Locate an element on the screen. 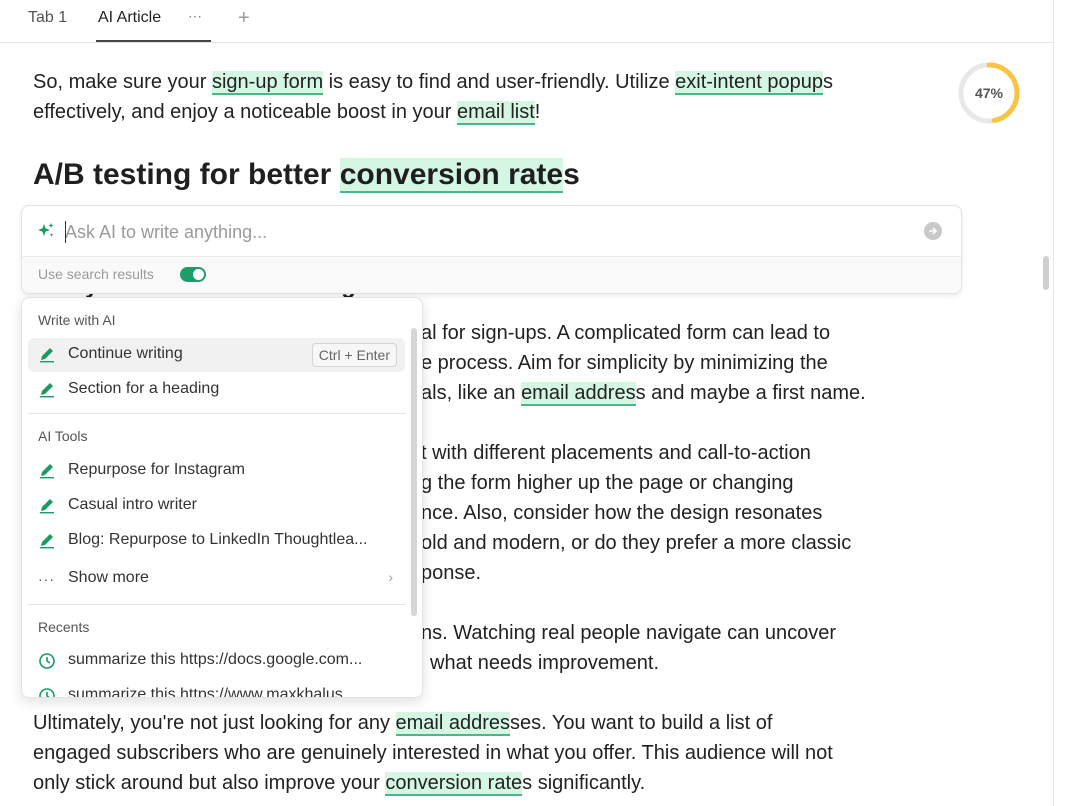 The height and width of the screenshot is (806, 1070). text-line: ponse. is located at coordinates (451, 573).